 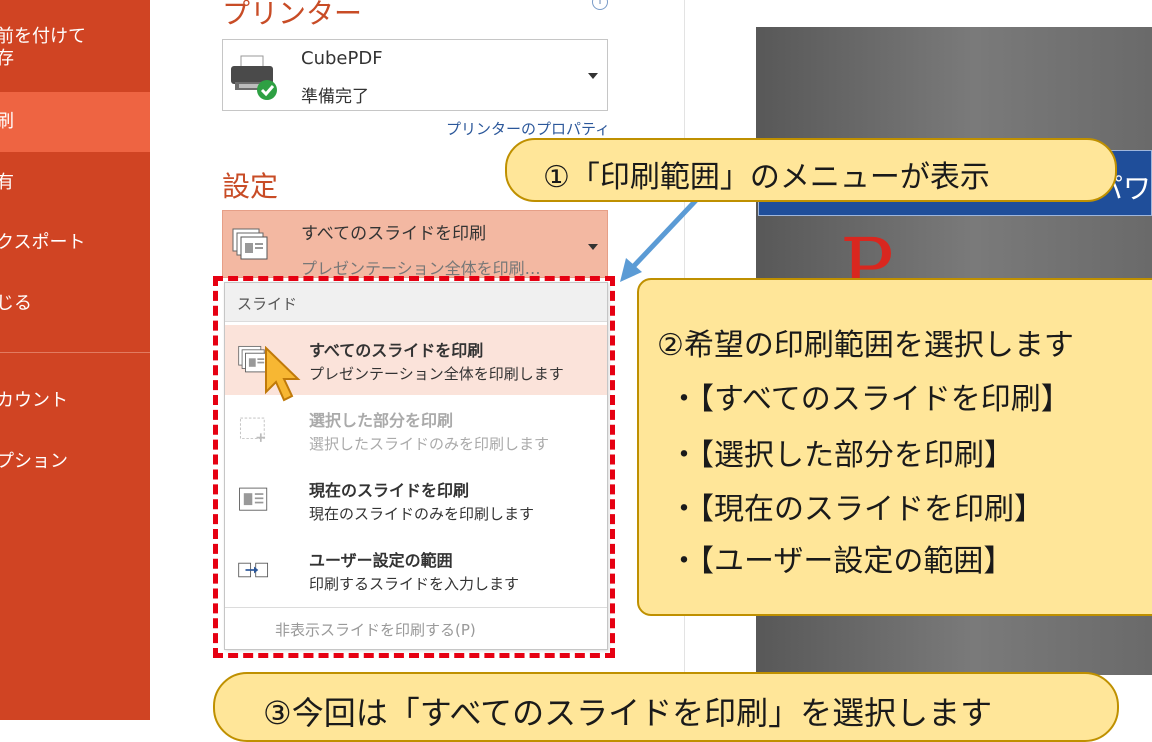 I want to click on callout-list-item: ・【ユーザー設定の範囲】, so click(x=841, y=561).